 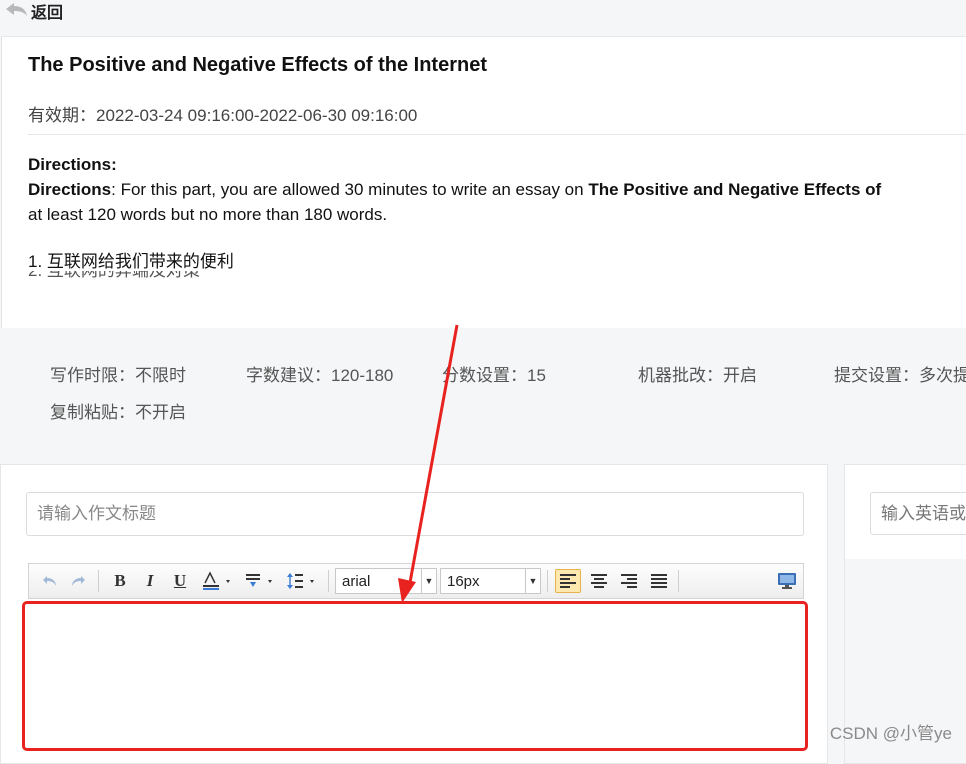 What do you see at coordinates (72, 164) in the screenshot?
I see `directions-heading: Directions:` at bounding box center [72, 164].